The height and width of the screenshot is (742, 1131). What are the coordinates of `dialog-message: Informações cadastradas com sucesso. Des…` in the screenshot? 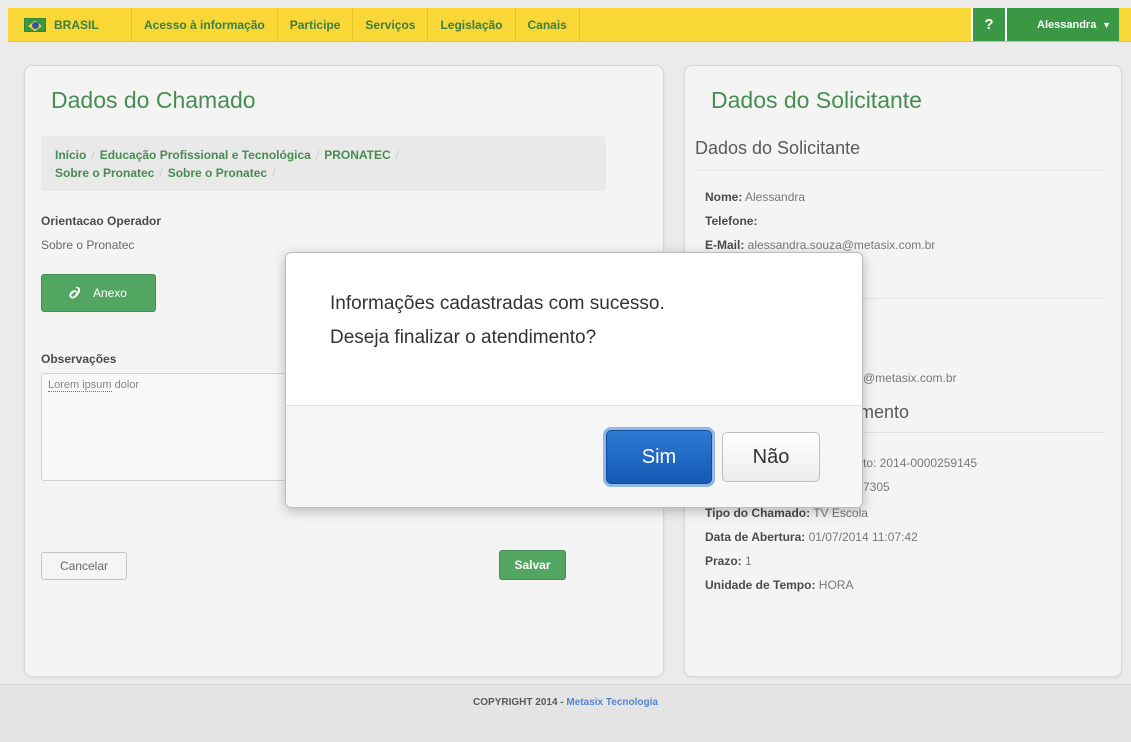 It's located at (497, 321).